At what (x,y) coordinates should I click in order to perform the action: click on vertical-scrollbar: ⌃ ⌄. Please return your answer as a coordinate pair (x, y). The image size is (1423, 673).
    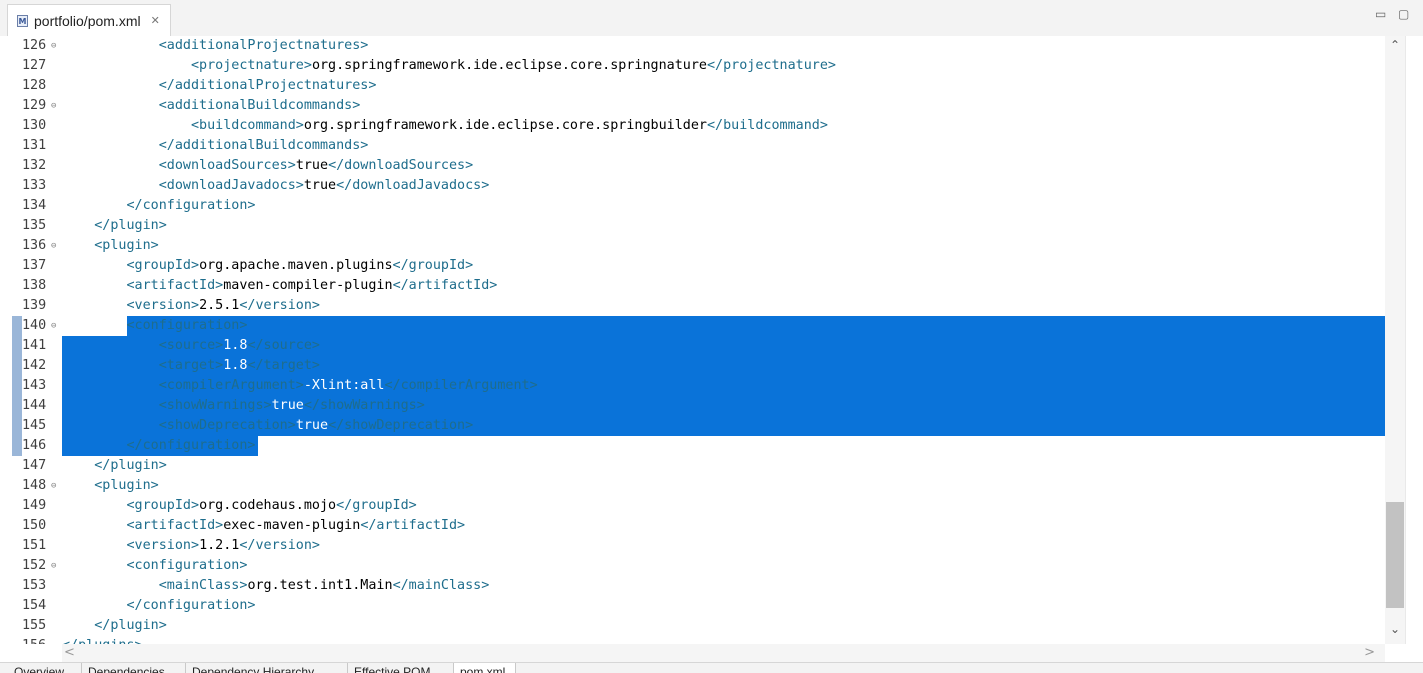
    Looking at the image, I should click on (1395, 340).